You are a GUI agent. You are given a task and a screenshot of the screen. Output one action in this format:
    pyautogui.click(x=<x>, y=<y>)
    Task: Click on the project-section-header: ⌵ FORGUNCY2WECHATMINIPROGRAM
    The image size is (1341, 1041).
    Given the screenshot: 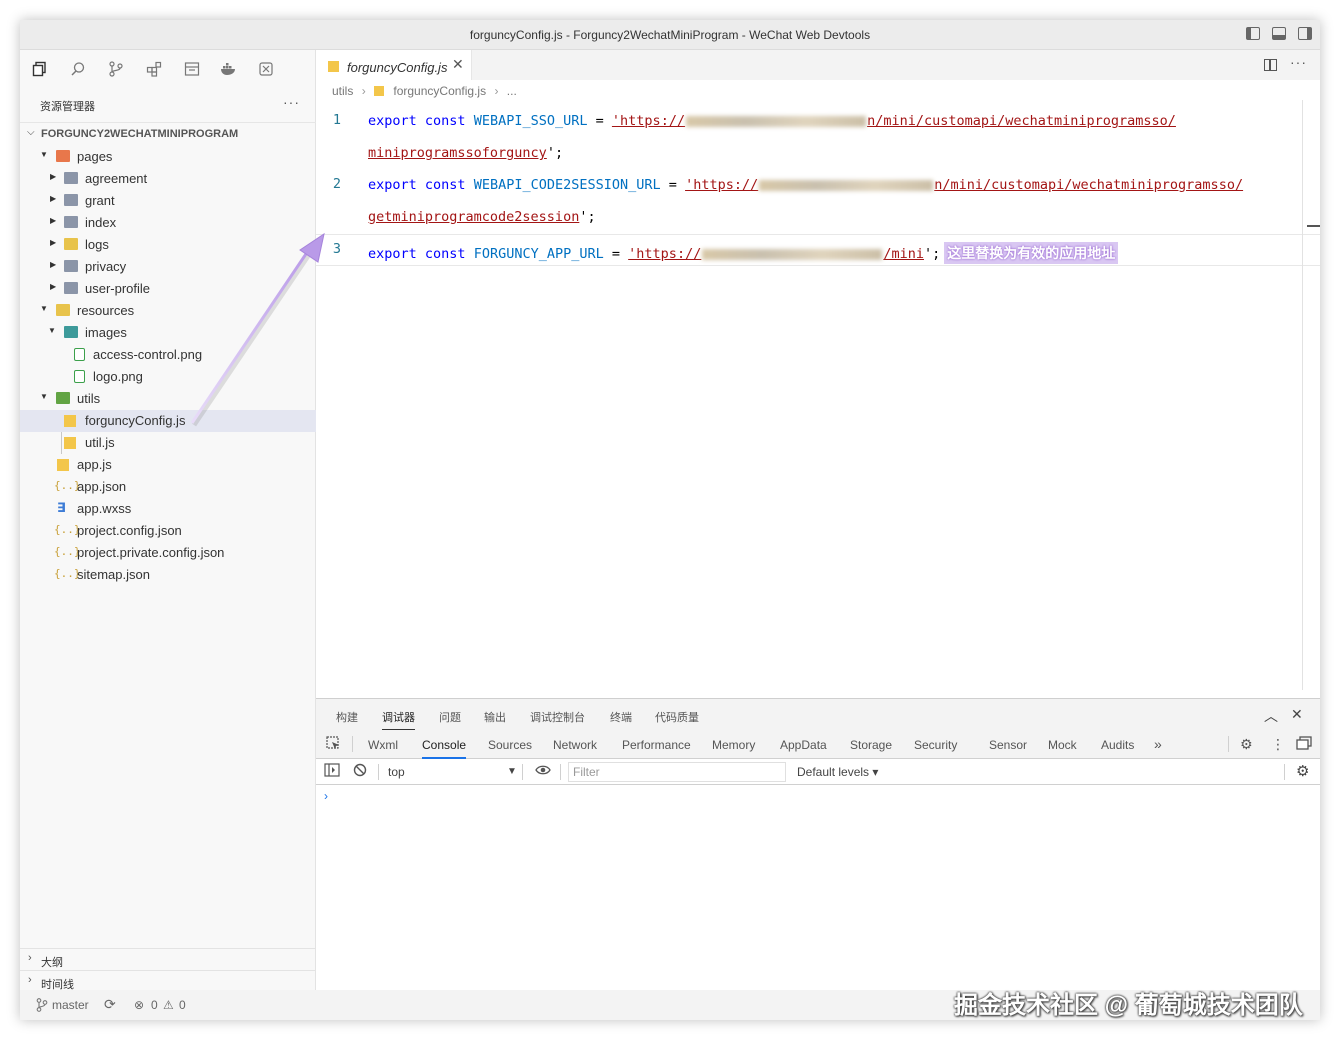 What is the action you would take?
    pyautogui.click(x=168, y=133)
    